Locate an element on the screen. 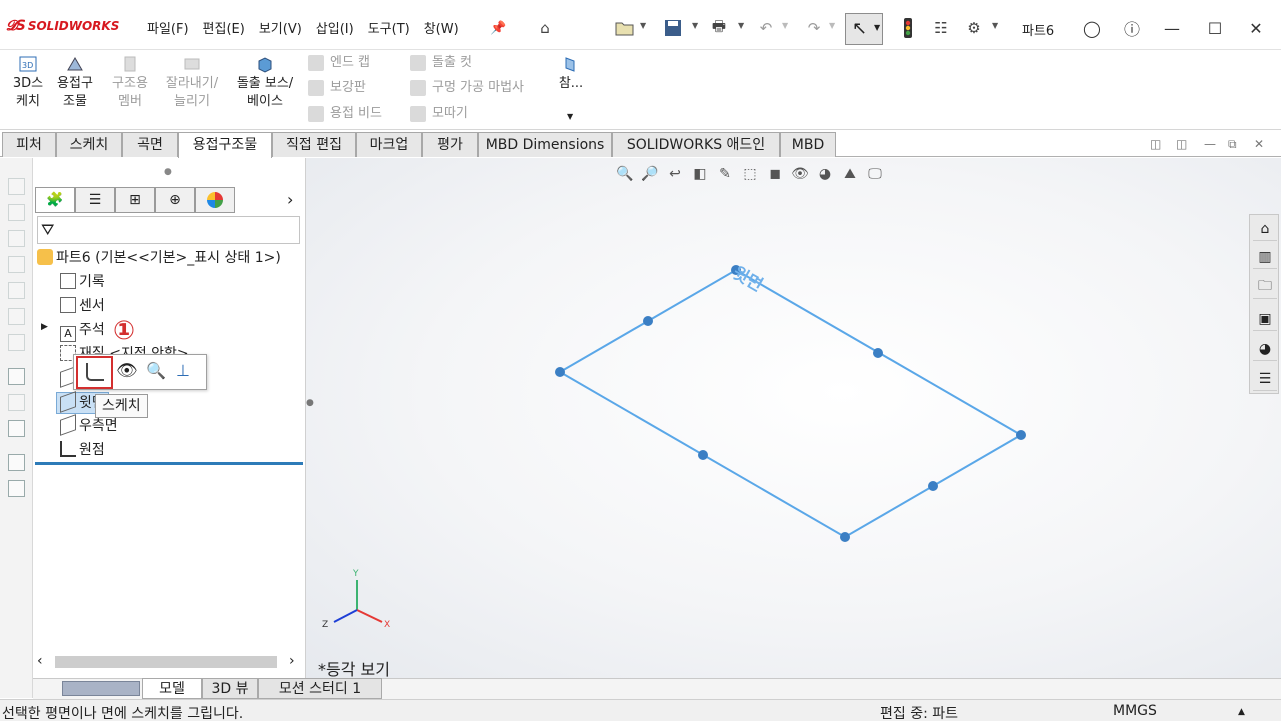  tab-motion-study: 모션 스터디 1 is located at coordinates (320, 688).